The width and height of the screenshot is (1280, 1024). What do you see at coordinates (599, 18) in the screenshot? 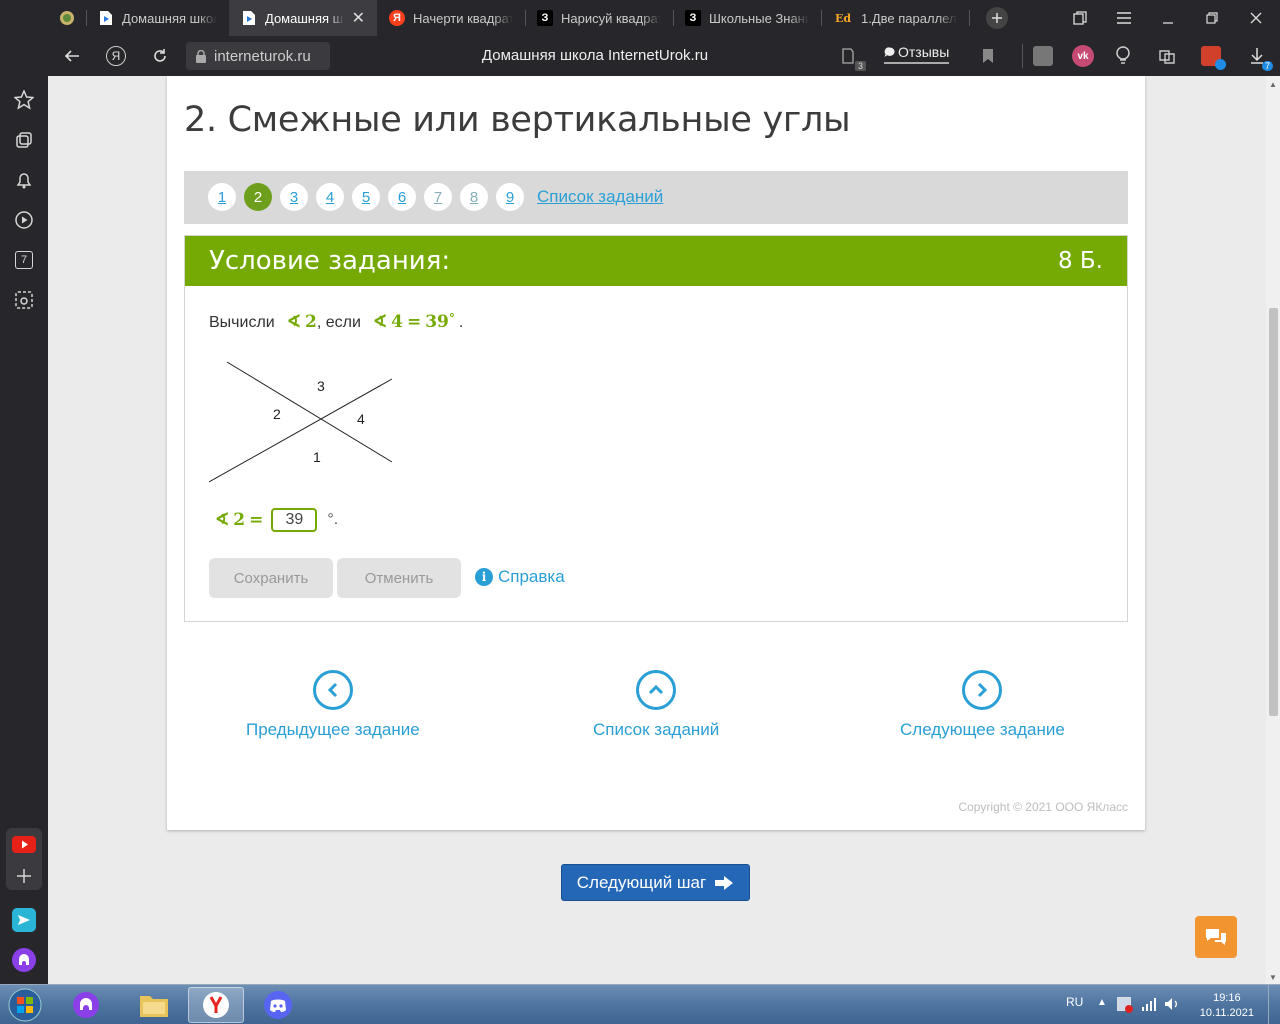
I see `tab-3: З Нарисуй квадрат` at bounding box center [599, 18].